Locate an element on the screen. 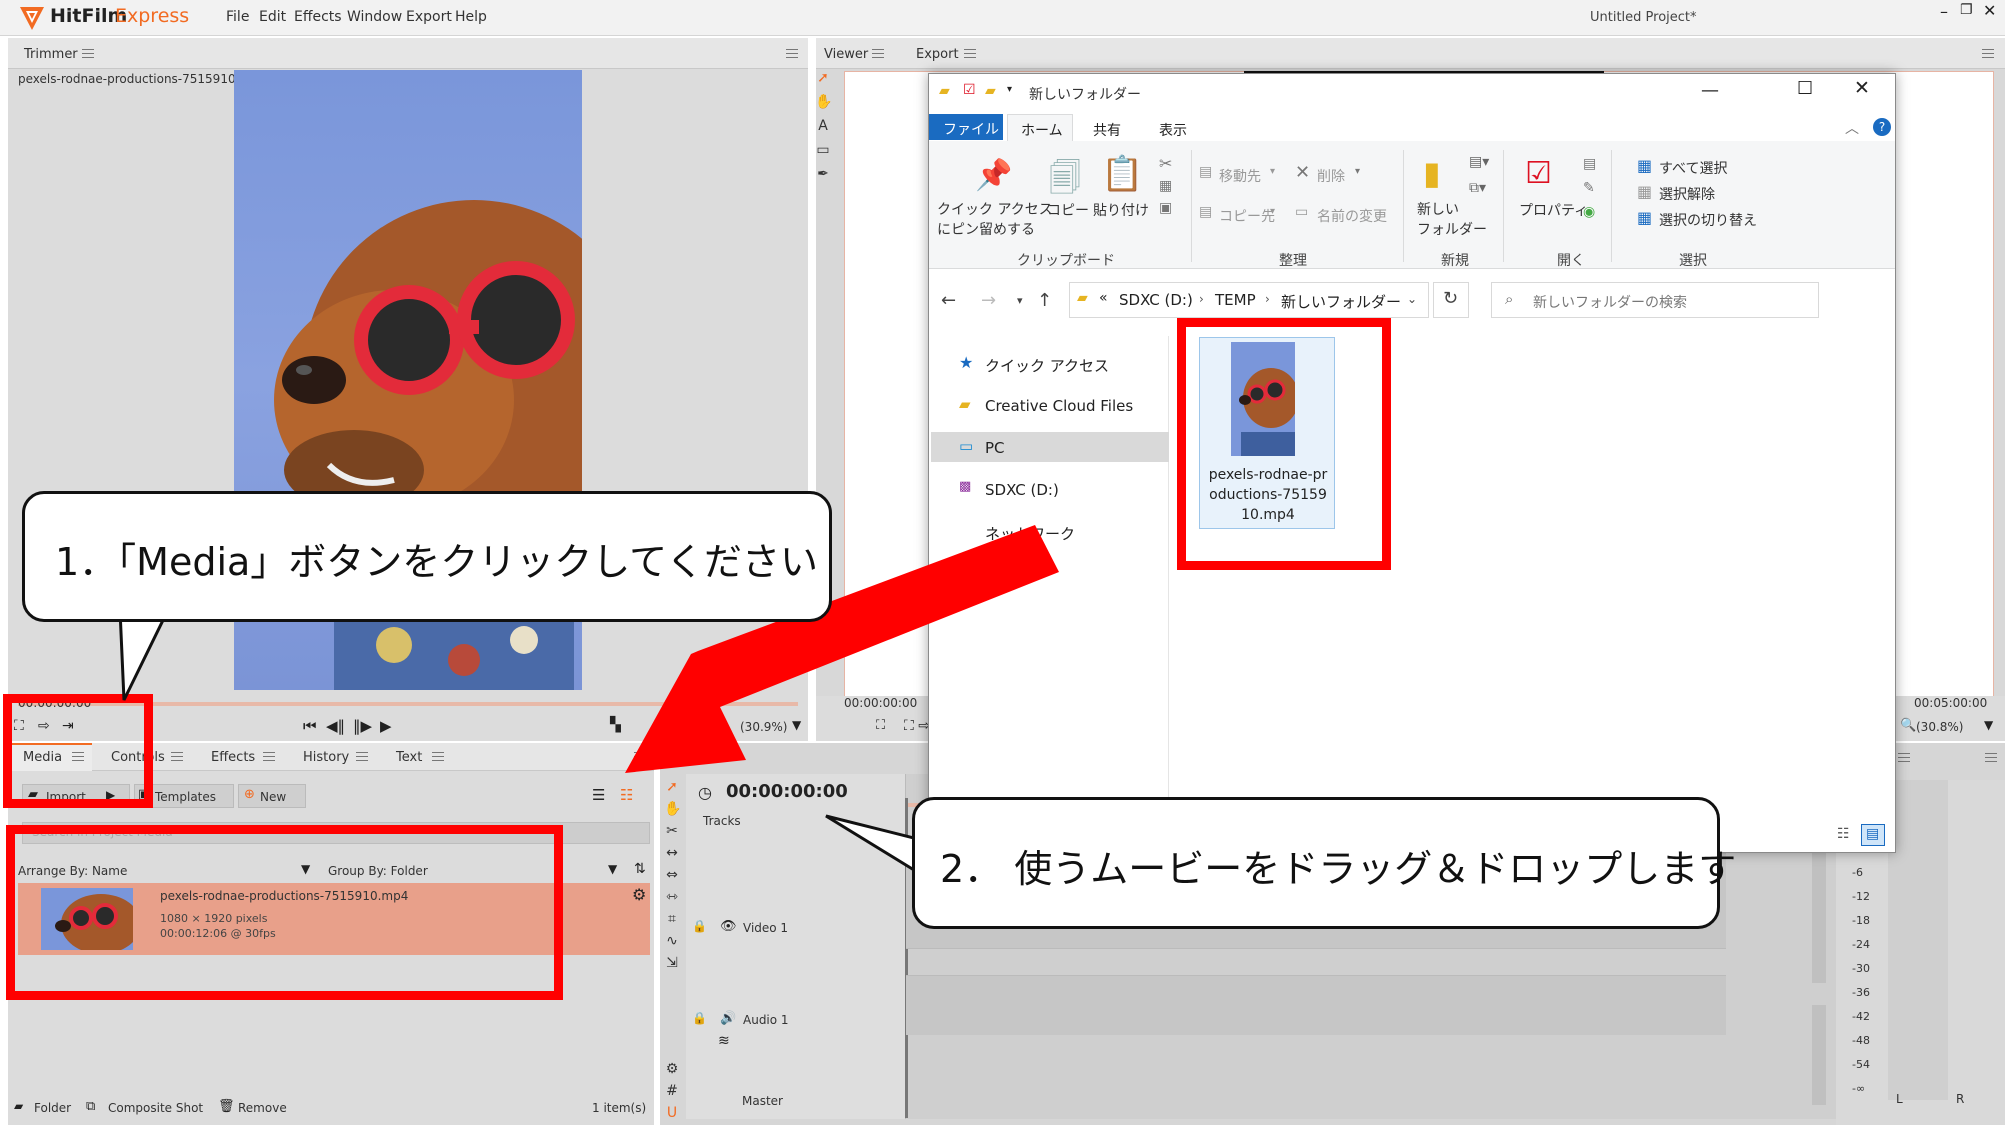  callout-2-tail is located at coordinates (875, 843).